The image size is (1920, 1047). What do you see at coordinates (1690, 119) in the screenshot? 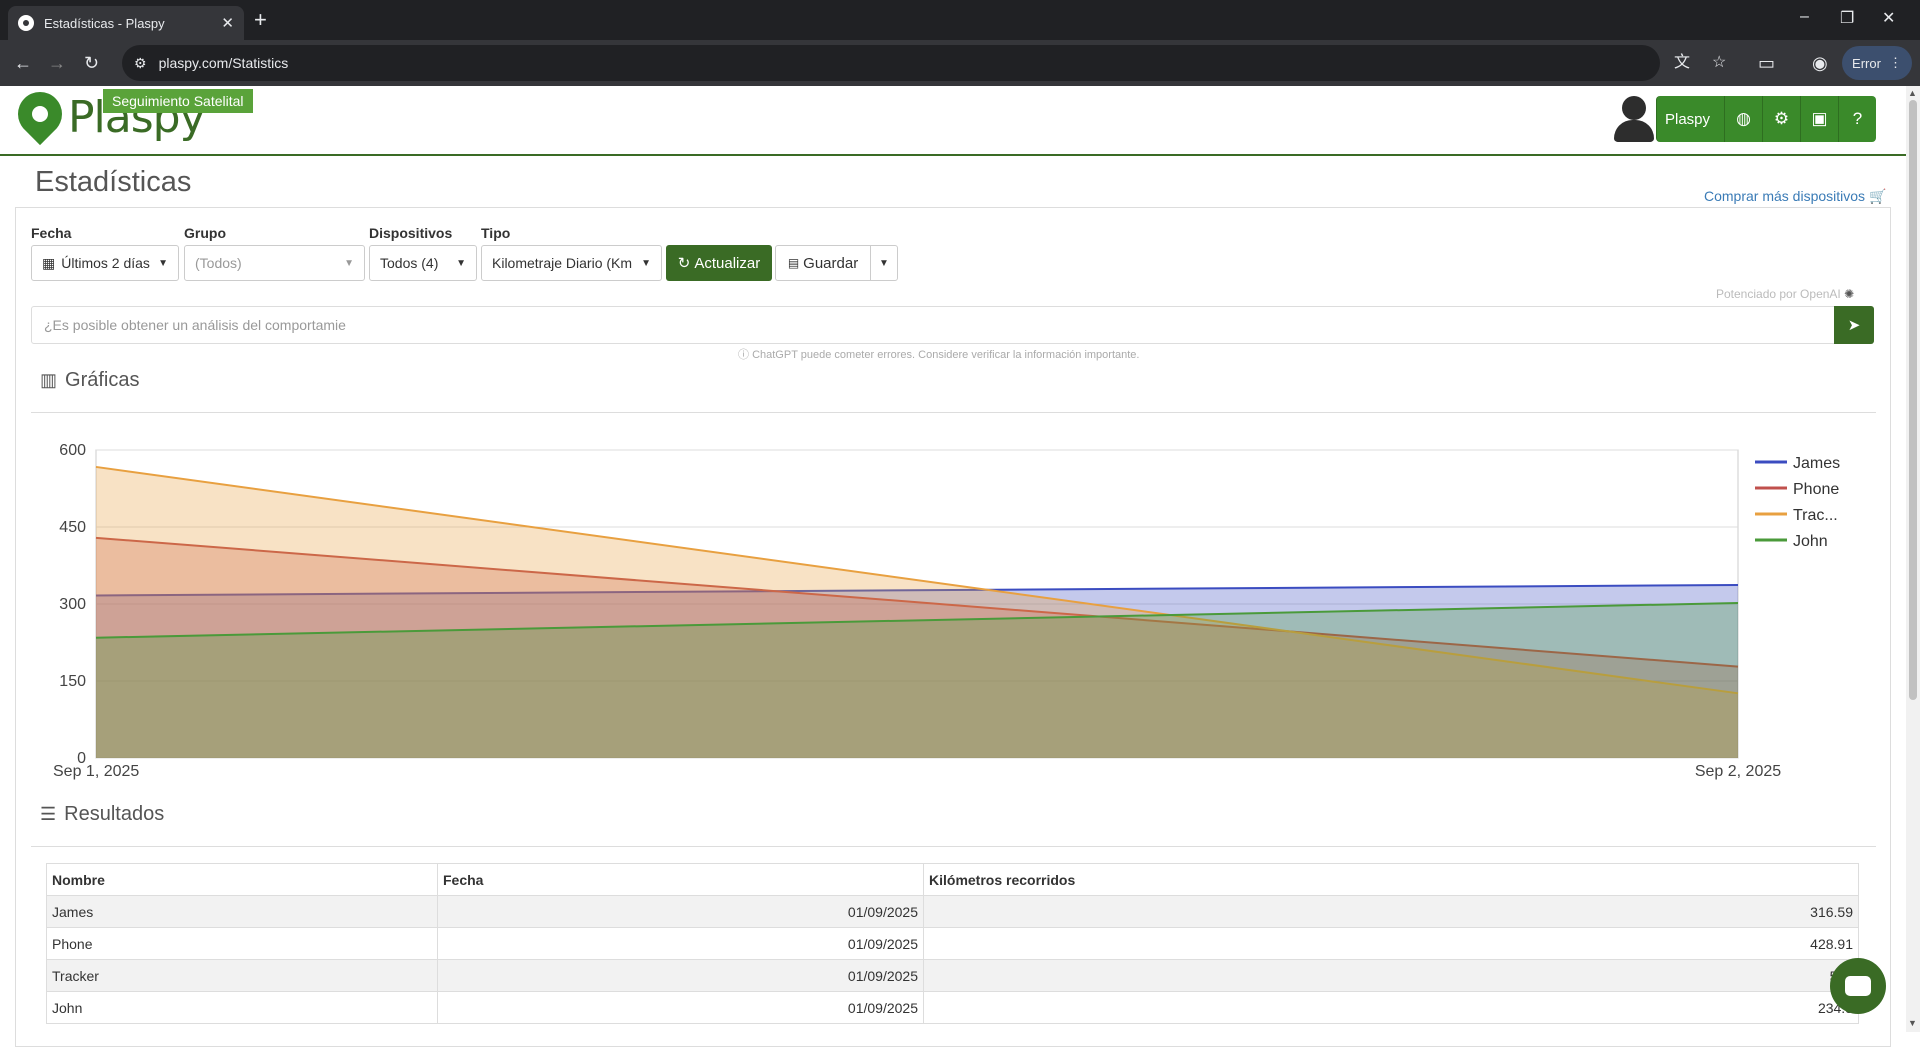
I see `user-menu-button: Plaspy` at bounding box center [1690, 119].